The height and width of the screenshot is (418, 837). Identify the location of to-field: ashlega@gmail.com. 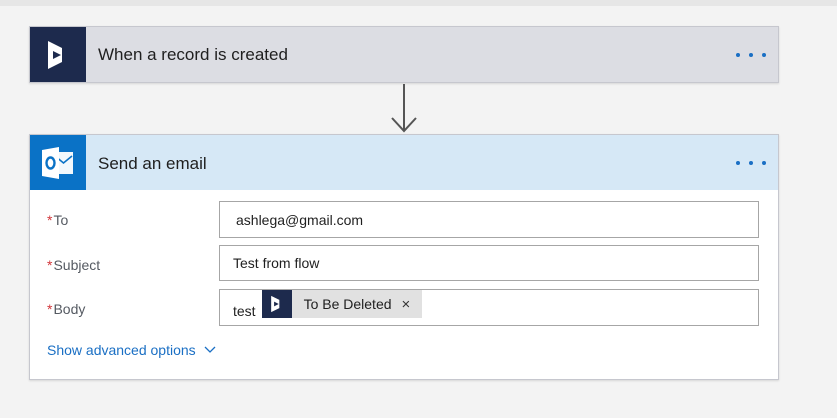
(489, 219).